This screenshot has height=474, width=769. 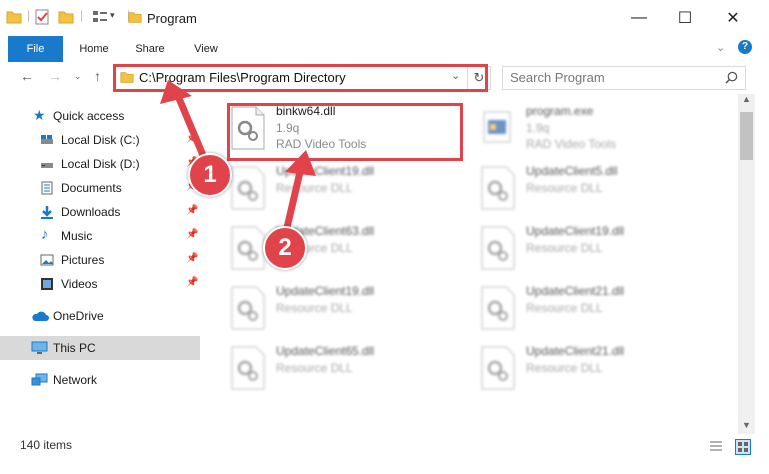 I want to click on file-highlight-box, so click(x=345, y=132).